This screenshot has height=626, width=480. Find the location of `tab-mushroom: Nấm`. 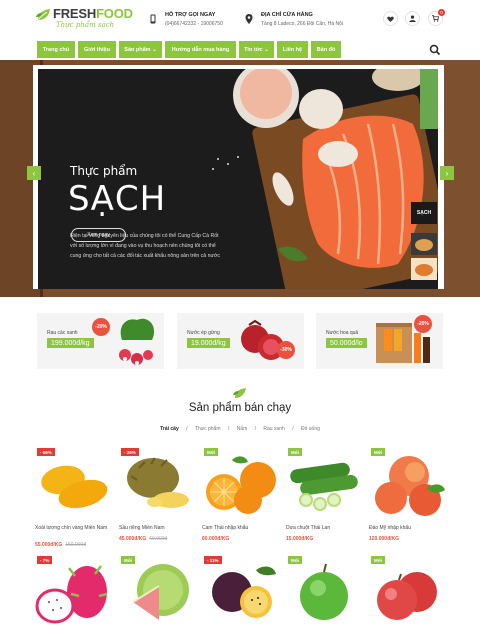

tab-mushroom: Nấm is located at coordinates (242, 429).